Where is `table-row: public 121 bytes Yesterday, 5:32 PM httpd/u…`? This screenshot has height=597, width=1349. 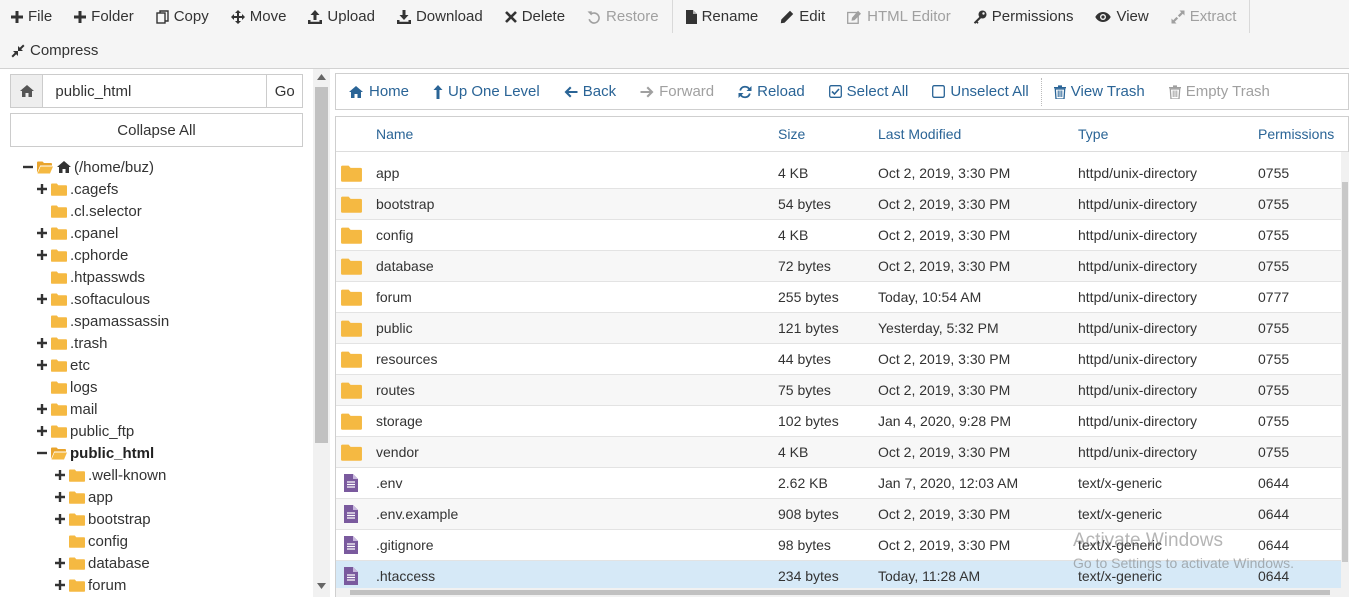
table-row: public 121 bytes Yesterday, 5:32 PM httpd/u… is located at coordinates (839, 328).